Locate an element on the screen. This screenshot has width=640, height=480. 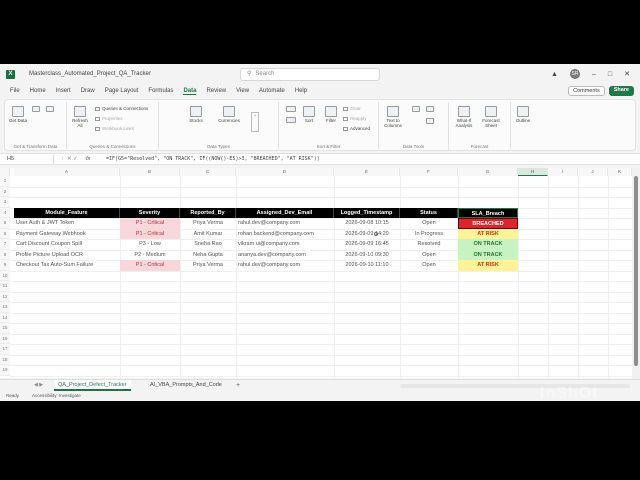
select-all-corner is located at coordinates (5, 172).